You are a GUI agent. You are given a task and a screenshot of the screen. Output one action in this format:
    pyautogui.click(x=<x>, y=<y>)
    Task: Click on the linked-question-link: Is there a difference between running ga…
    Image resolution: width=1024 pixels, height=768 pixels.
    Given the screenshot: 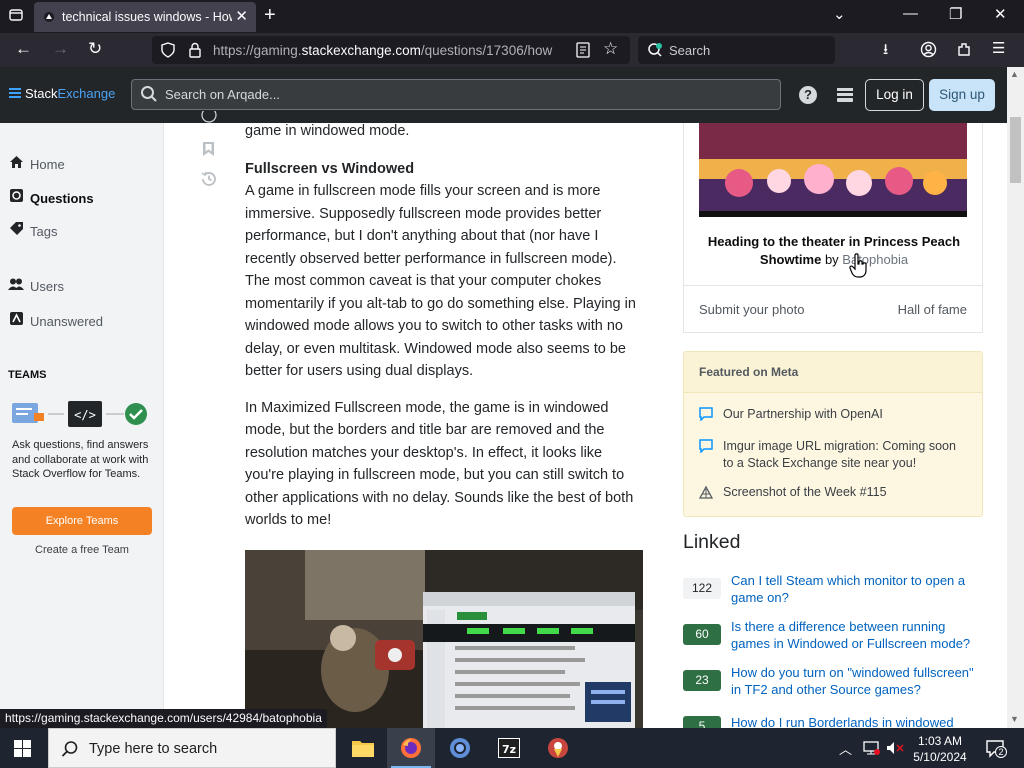 What is the action you would take?
    pyautogui.click(x=857, y=635)
    